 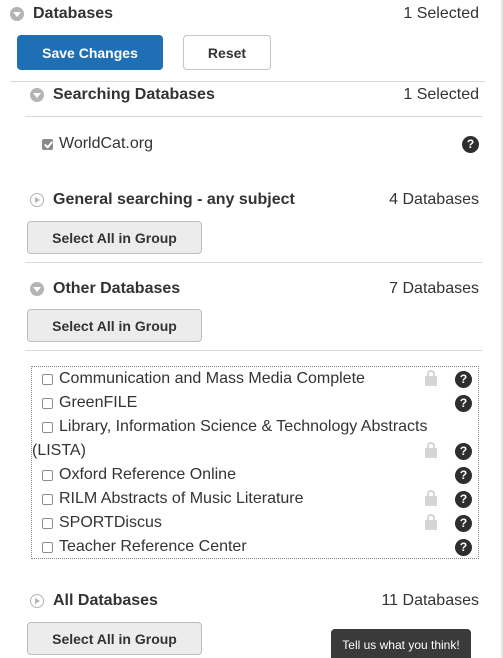 I want to click on other-databases-title: Other Databases, so click(x=117, y=288).